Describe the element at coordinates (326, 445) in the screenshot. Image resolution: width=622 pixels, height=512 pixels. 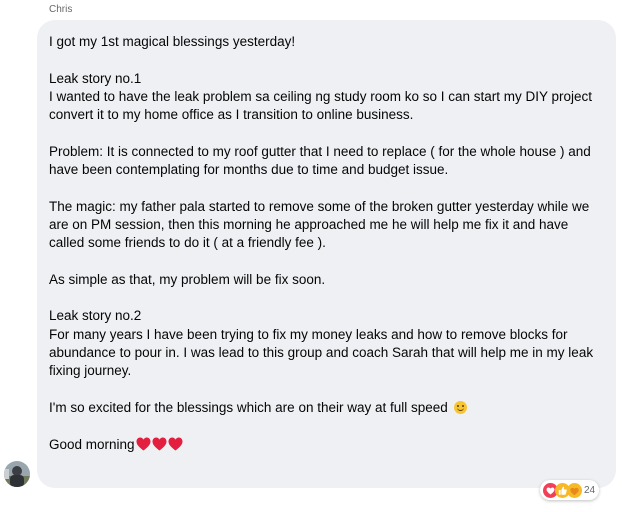
I see `message-paragraph-greeting: Good morning` at that location.